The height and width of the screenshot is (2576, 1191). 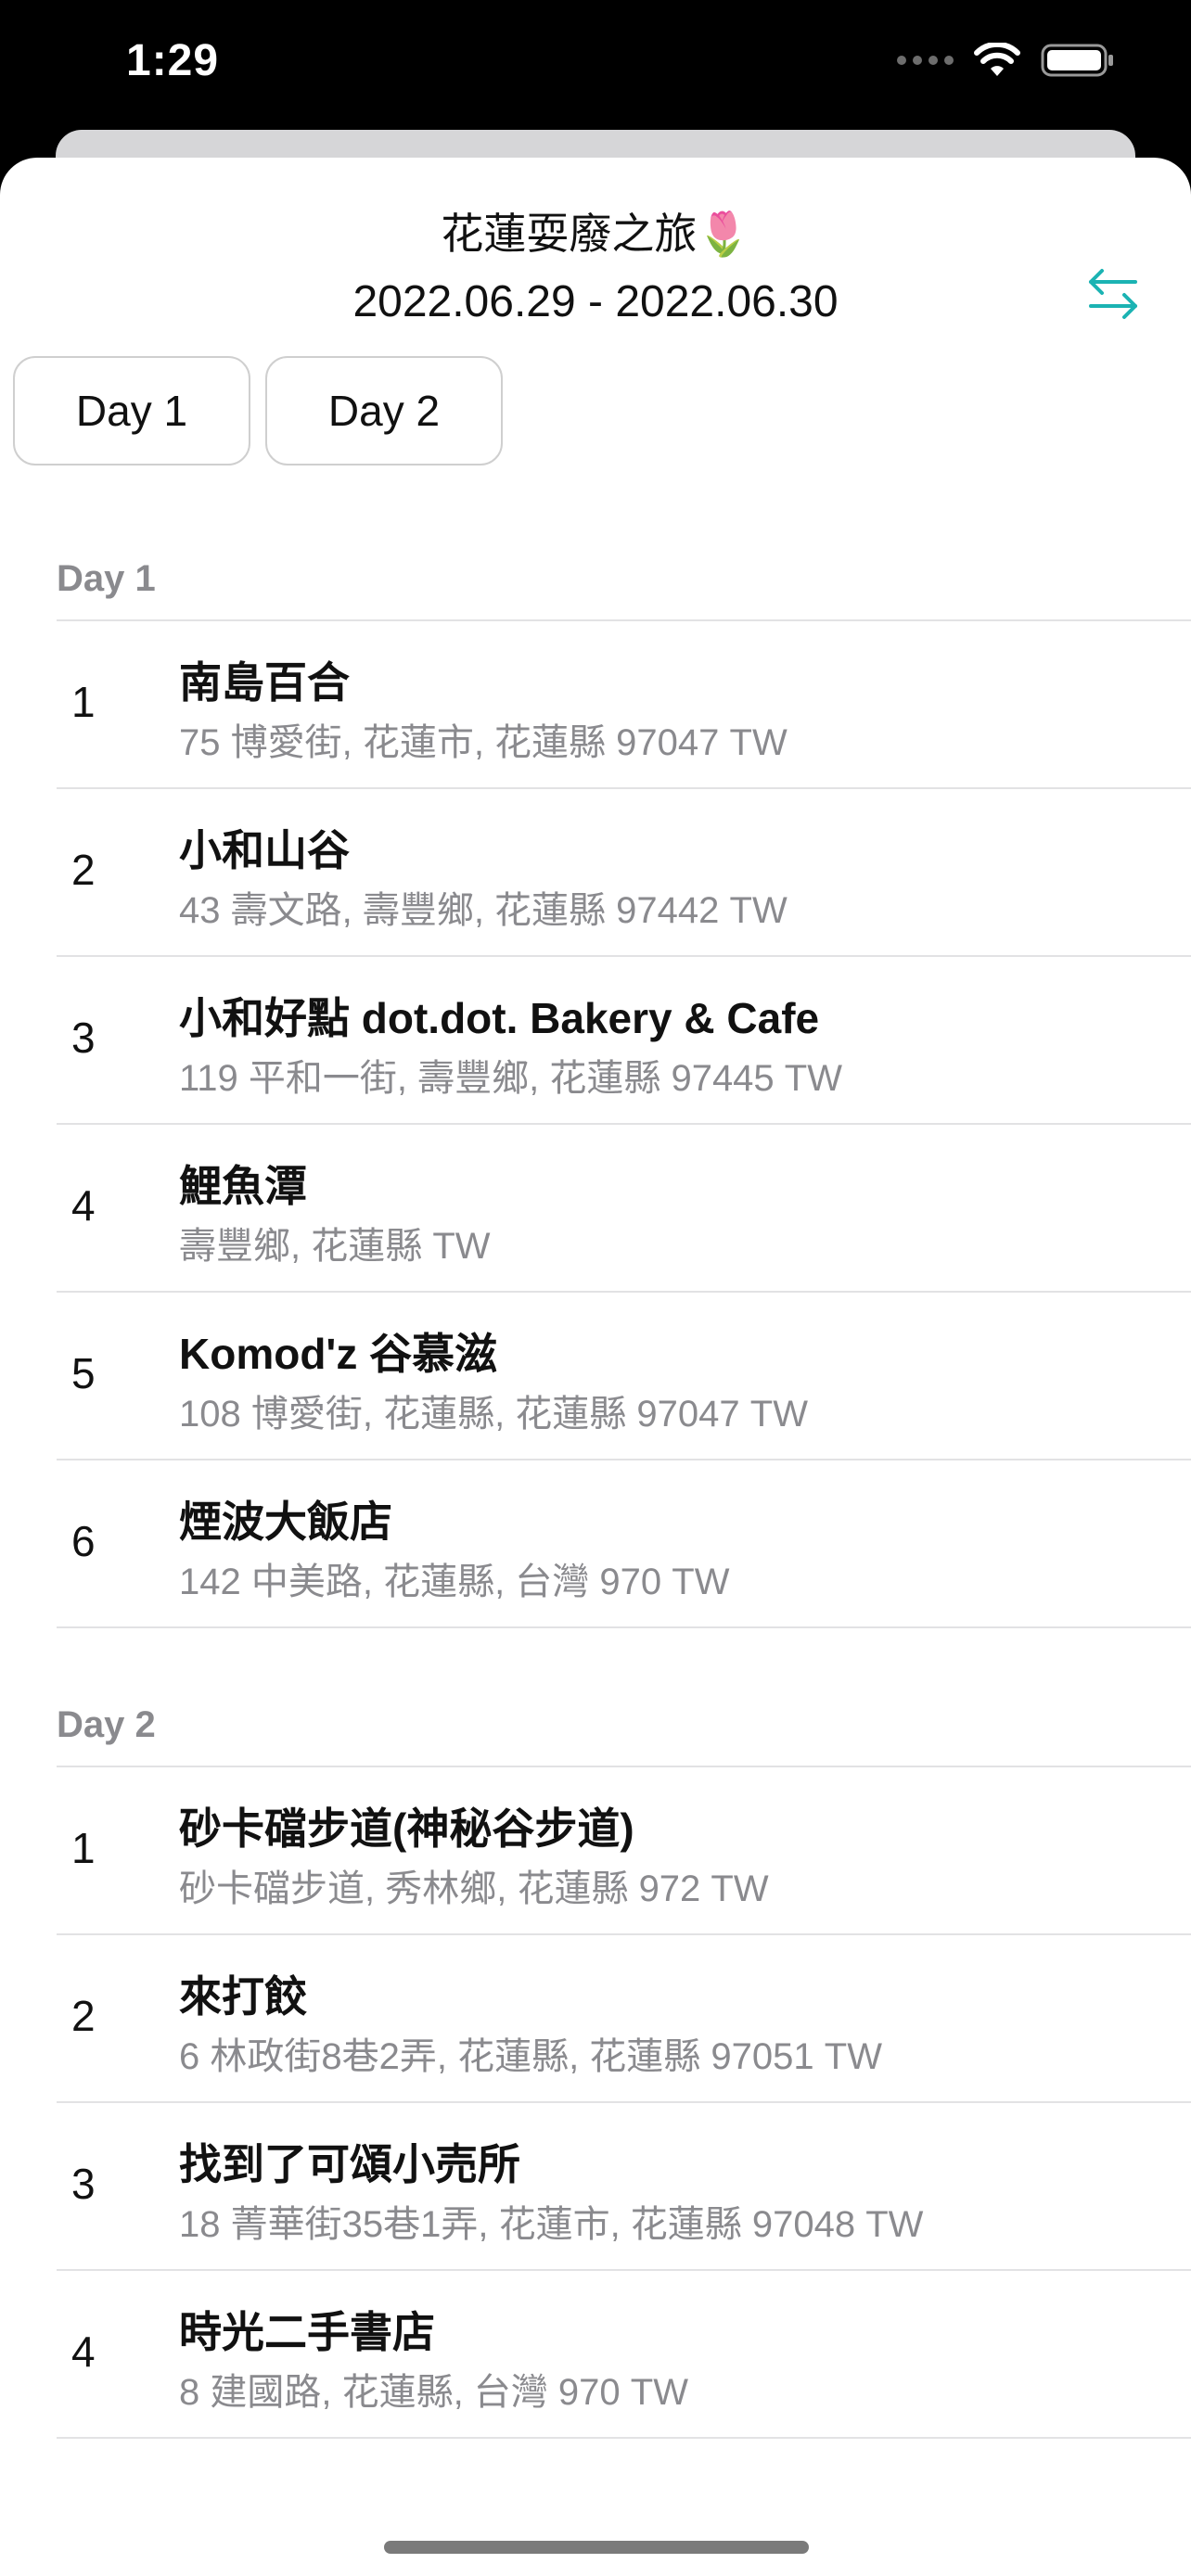 I want to click on item-index: 6, so click(x=83, y=1541).